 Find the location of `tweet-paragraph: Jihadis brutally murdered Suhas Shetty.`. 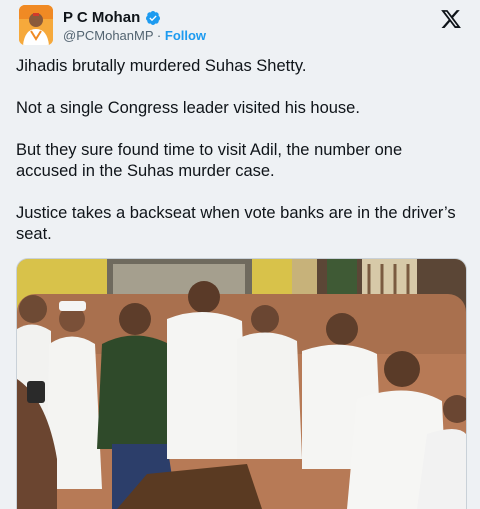

tweet-paragraph: Jihadis brutally murdered Suhas Shetty. is located at coordinates (161, 66).